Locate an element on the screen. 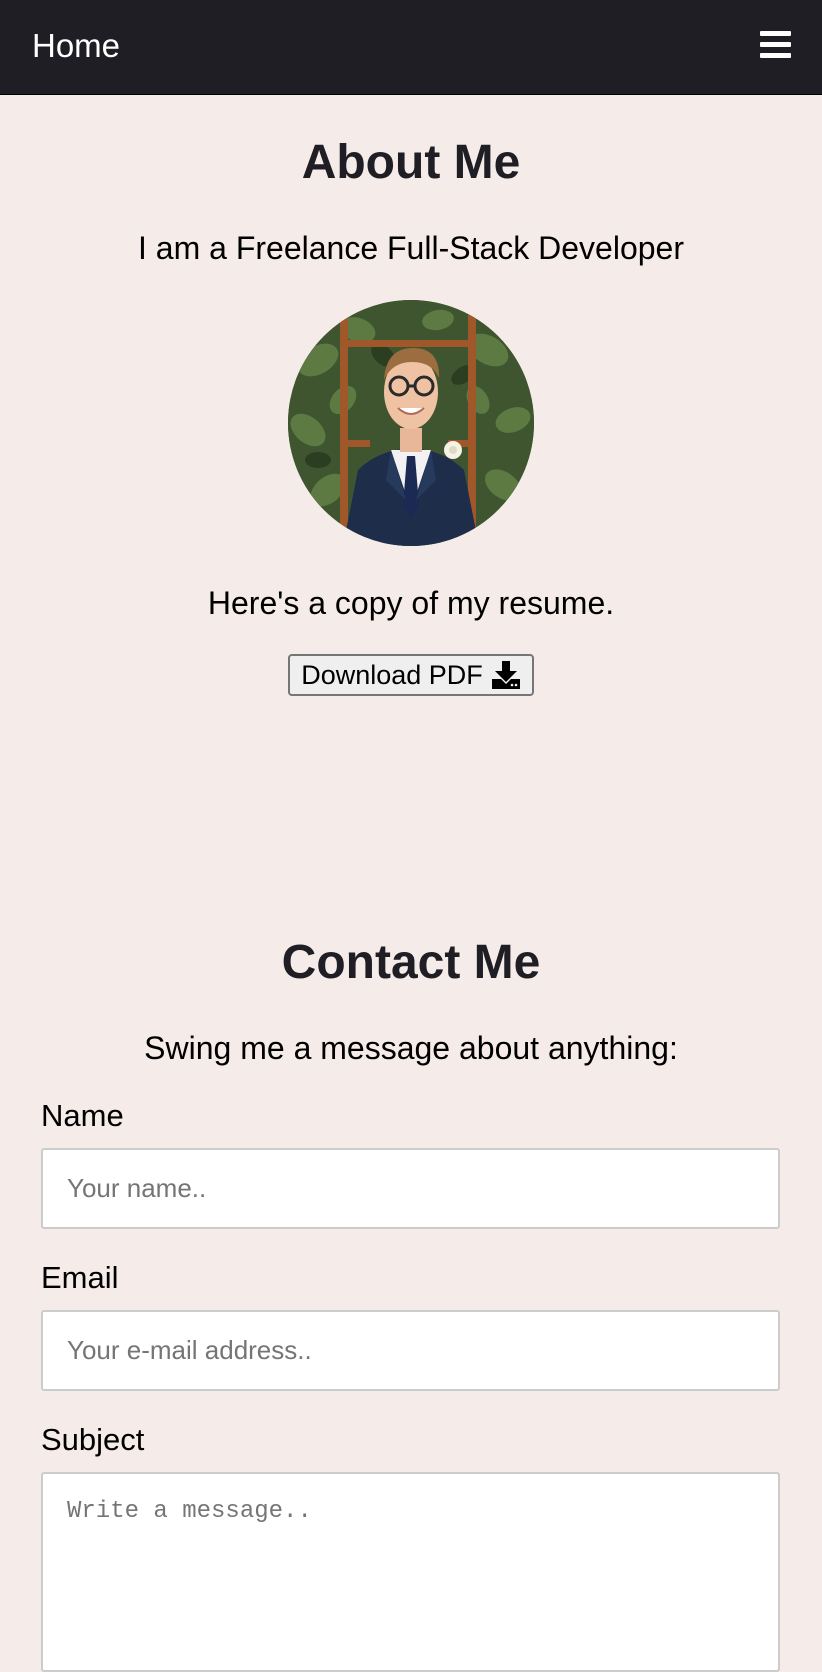 The width and height of the screenshot is (822, 1672). name-input is located at coordinates (410, 1188).